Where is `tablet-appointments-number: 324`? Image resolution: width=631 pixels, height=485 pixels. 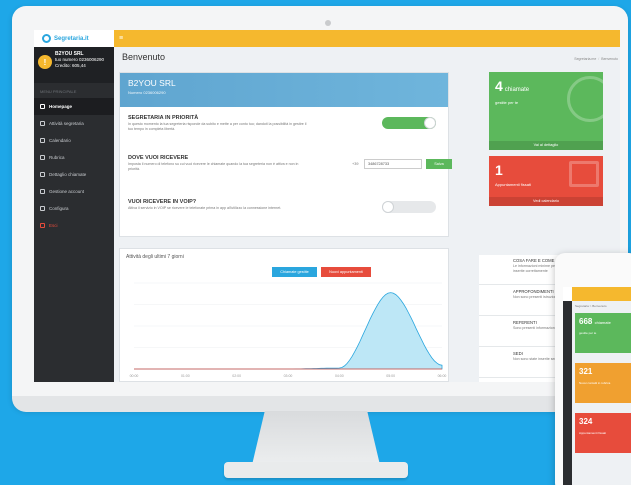 tablet-appointments-number: 324 is located at coordinates (586, 421).